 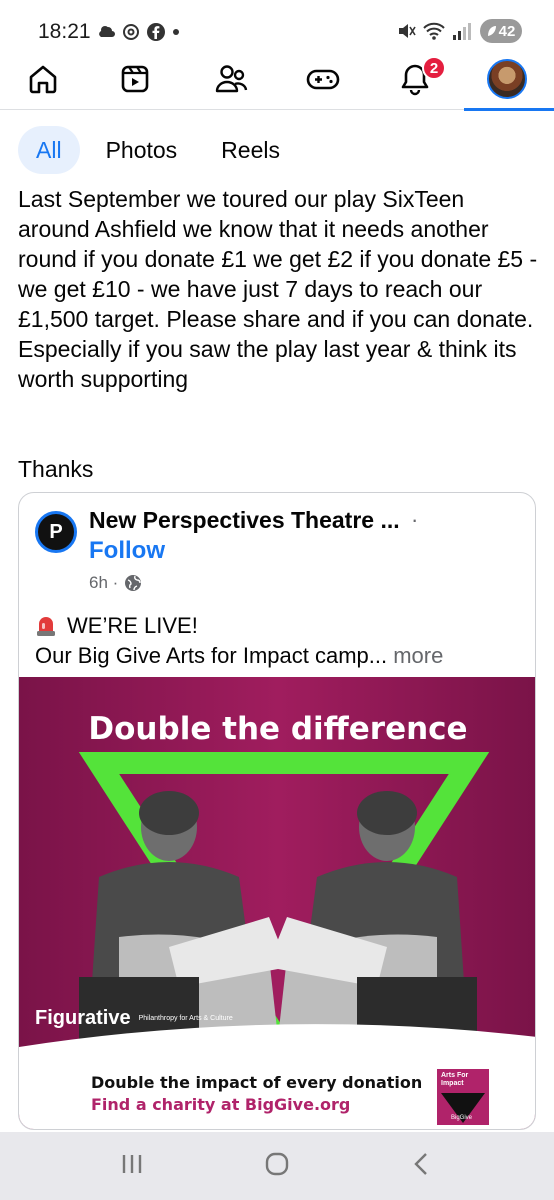 I want to click on page-logo-text: P, so click(x=56, y=531).